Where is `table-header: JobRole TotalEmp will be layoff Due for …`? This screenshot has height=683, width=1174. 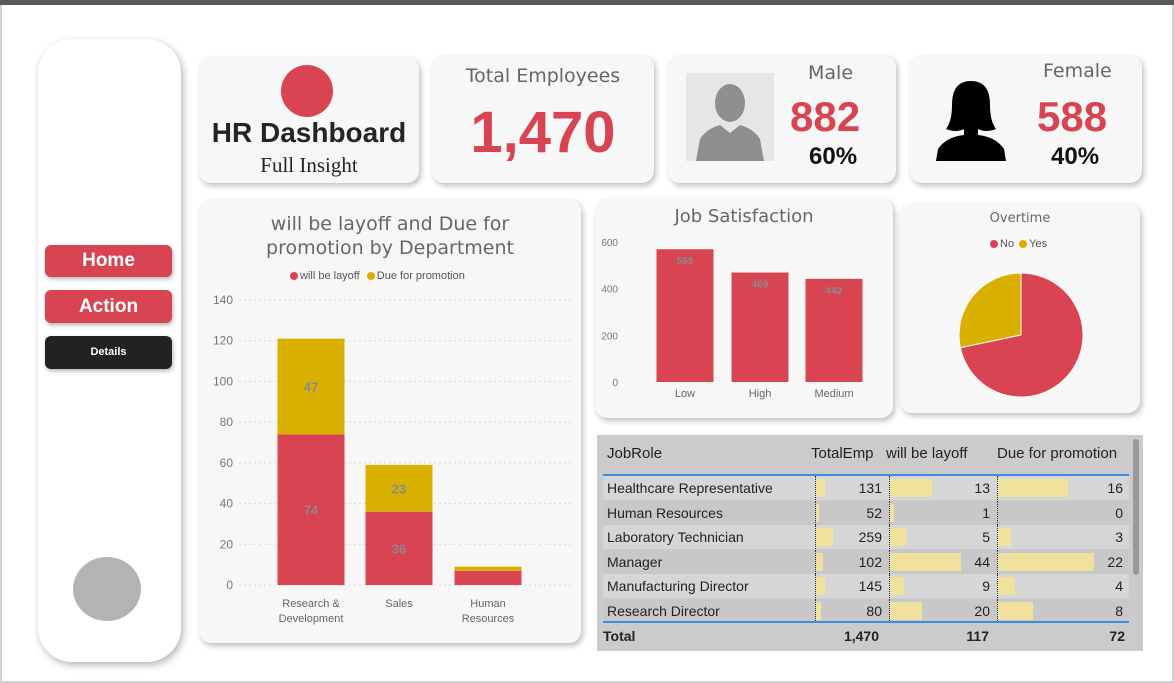
table-header: JobRole TotalEmp will be layoff Due for … is located at coordinates (864, 454).